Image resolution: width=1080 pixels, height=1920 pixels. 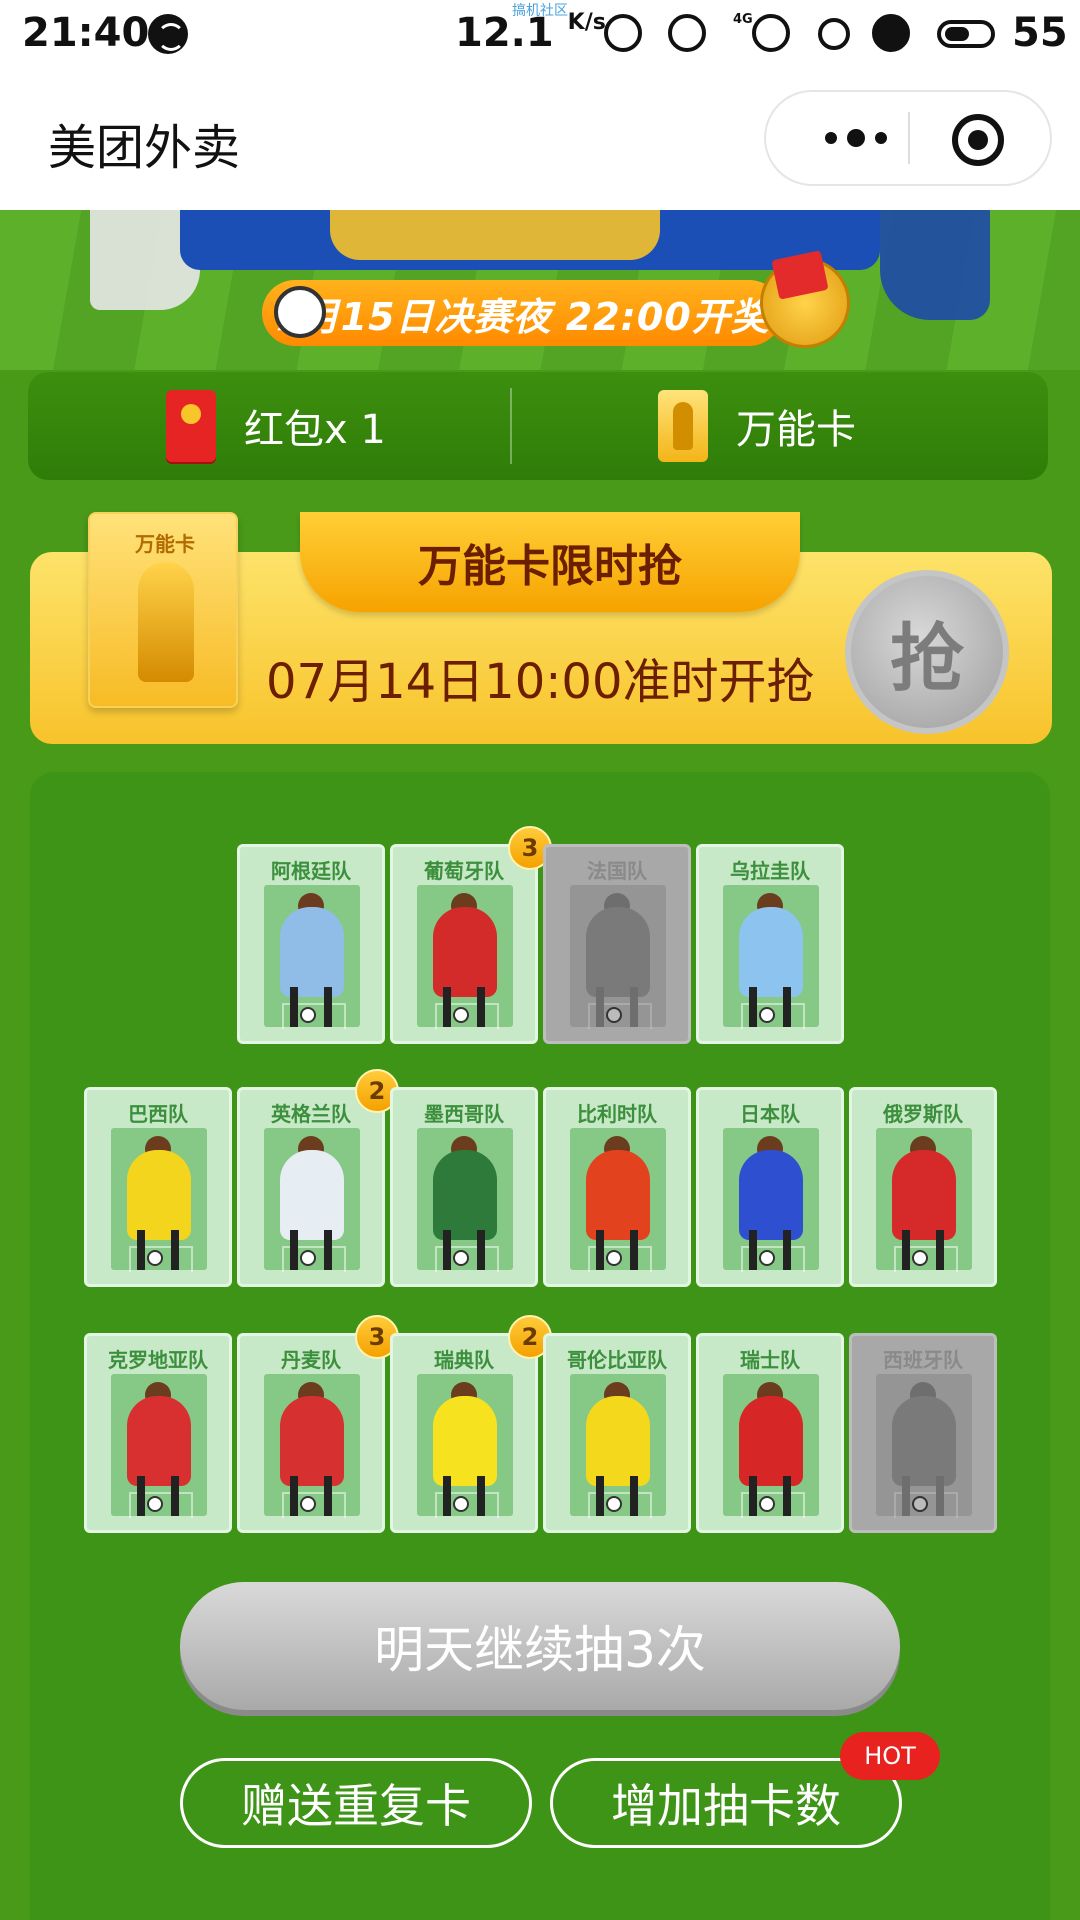 I want to click on flash-sale-heading: 万能卡限时抢, so click(x=550, y=562).